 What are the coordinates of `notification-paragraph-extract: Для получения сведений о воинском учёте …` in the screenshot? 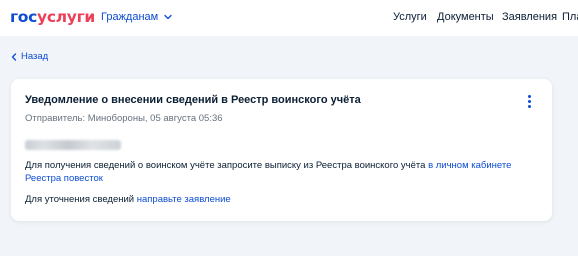 It's located at (275, 172).